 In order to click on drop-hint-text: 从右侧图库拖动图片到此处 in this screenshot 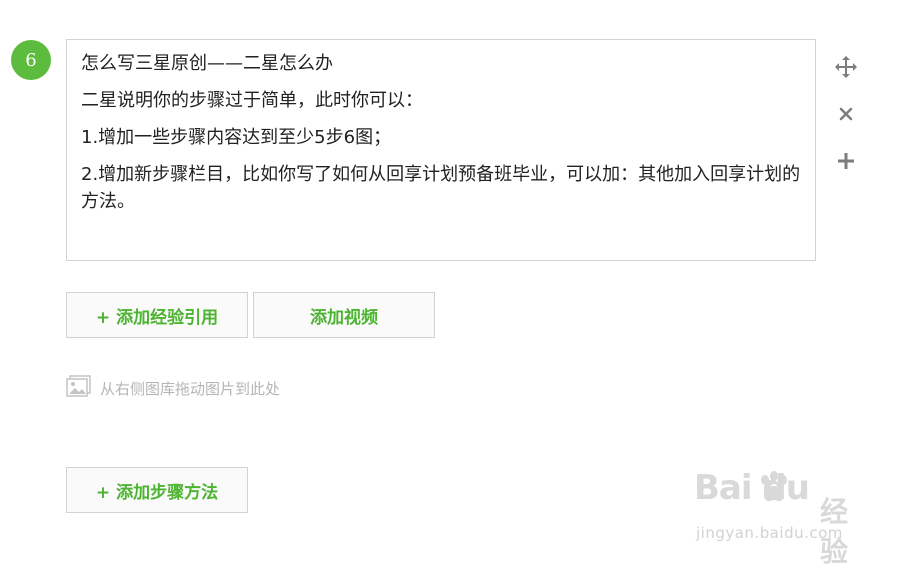, I will do `click(190, 388)`.